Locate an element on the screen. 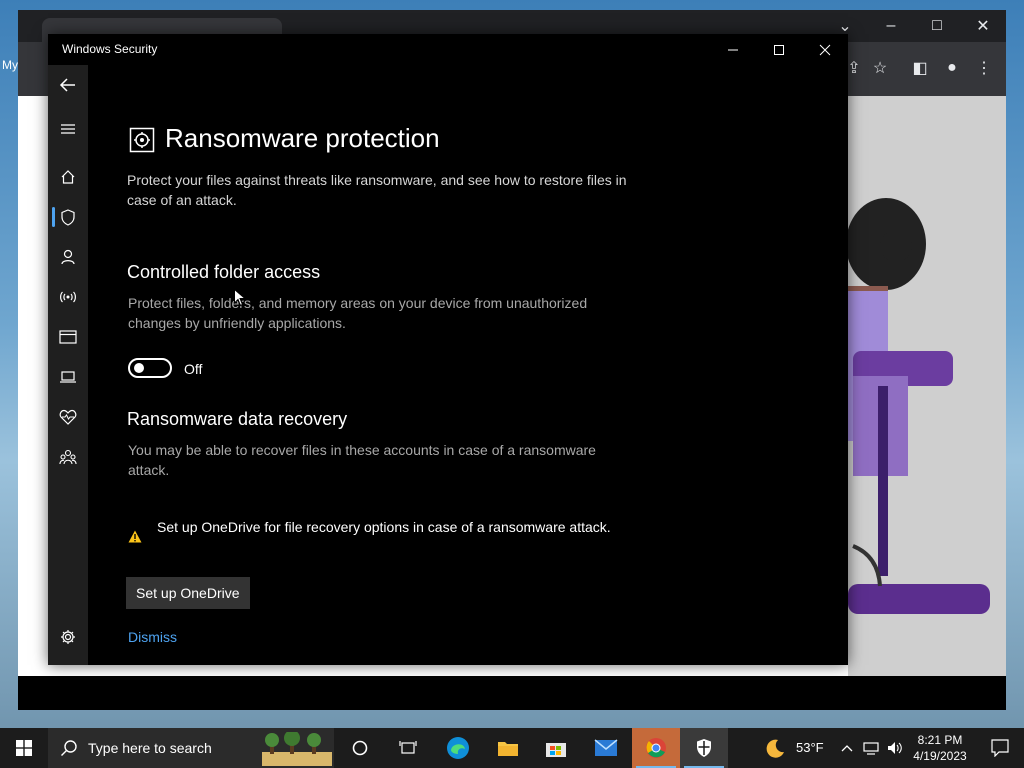 The width and height of the screenshot is (1024, 768). more-menu-icon: ⋮ is located at coordinates (984, 68).